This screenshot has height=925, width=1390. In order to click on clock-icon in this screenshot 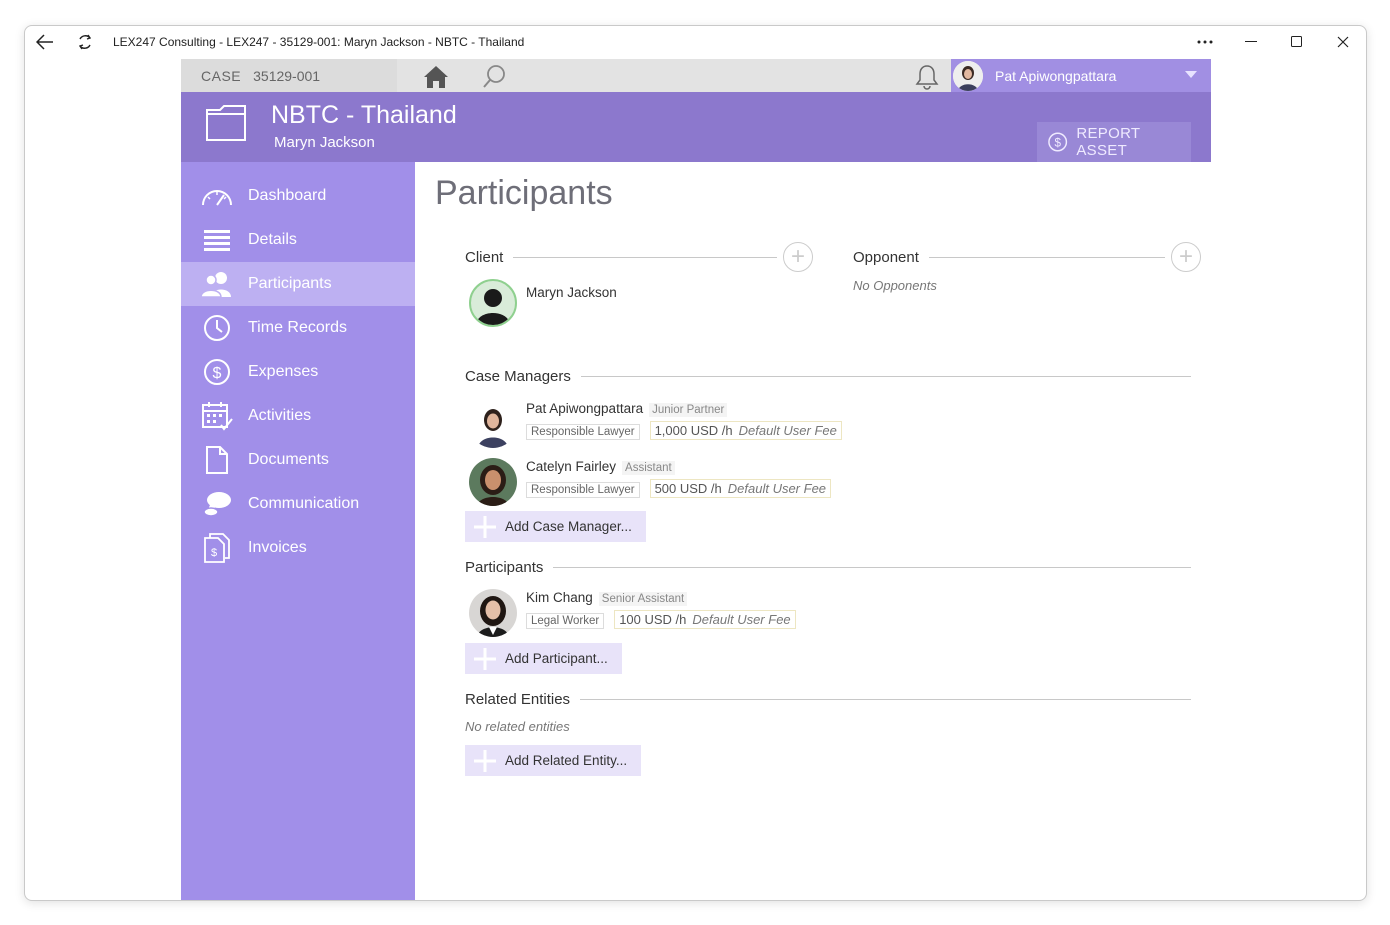, I will do `click(217, 328)`.